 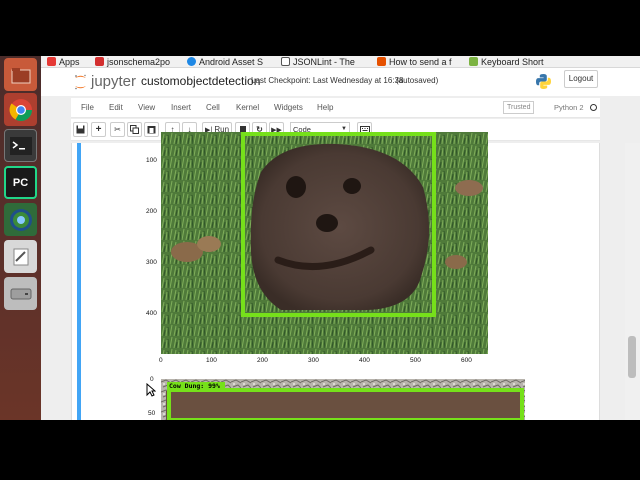 I want to click on y-tick-0-plot2: 0, so click(x=152, y=379).